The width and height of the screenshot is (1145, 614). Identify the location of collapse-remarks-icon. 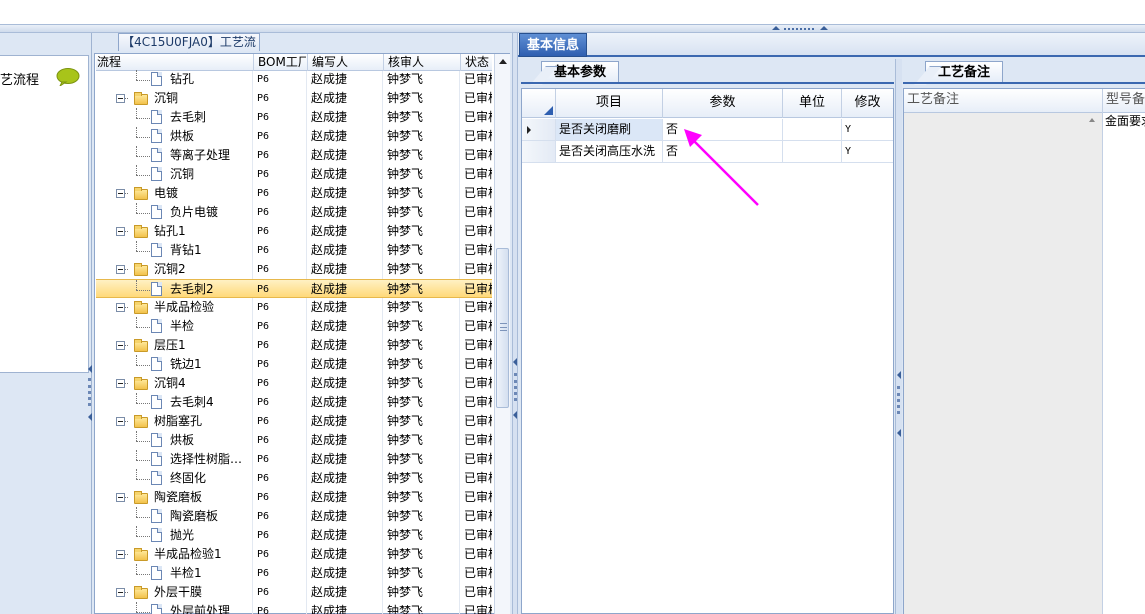
(899, 375).